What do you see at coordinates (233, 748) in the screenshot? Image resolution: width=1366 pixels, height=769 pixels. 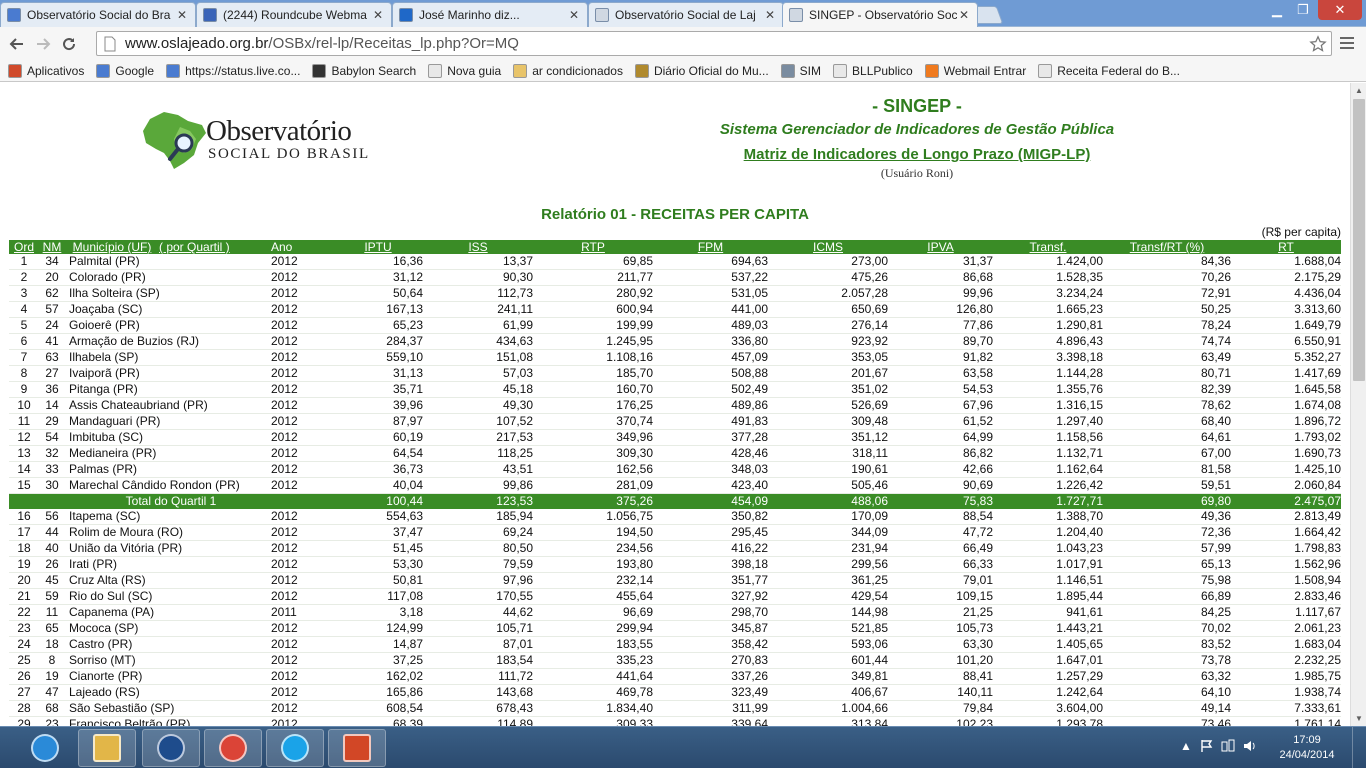 I see `taskbar-chrome` at bounding box center [233, 748].